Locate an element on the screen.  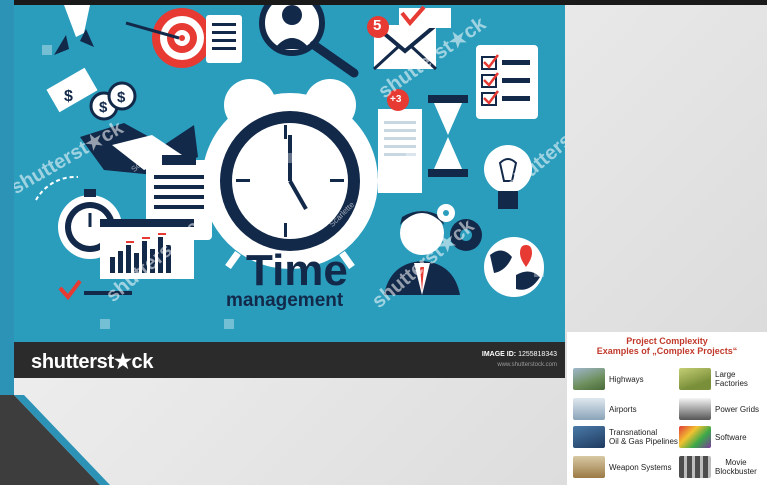
document-badge: +3 is located at coordinates (396, 99).